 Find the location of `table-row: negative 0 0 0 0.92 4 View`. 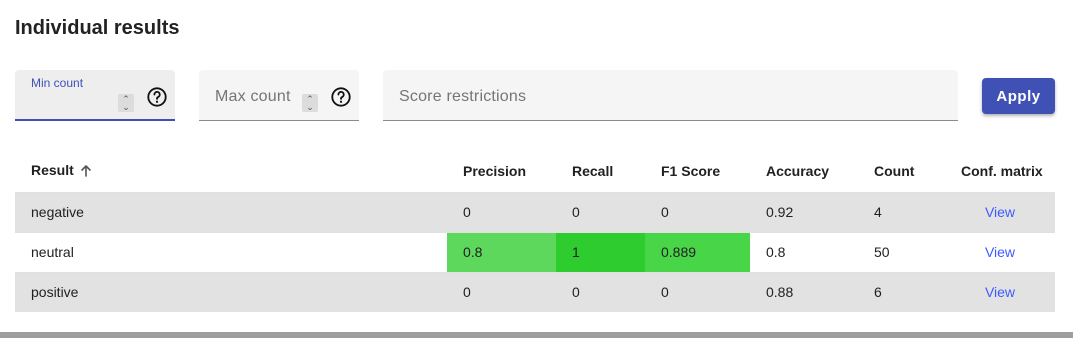

table-row: negative 0 0 0 0.92 4 View is located at coordinates (535, 212).